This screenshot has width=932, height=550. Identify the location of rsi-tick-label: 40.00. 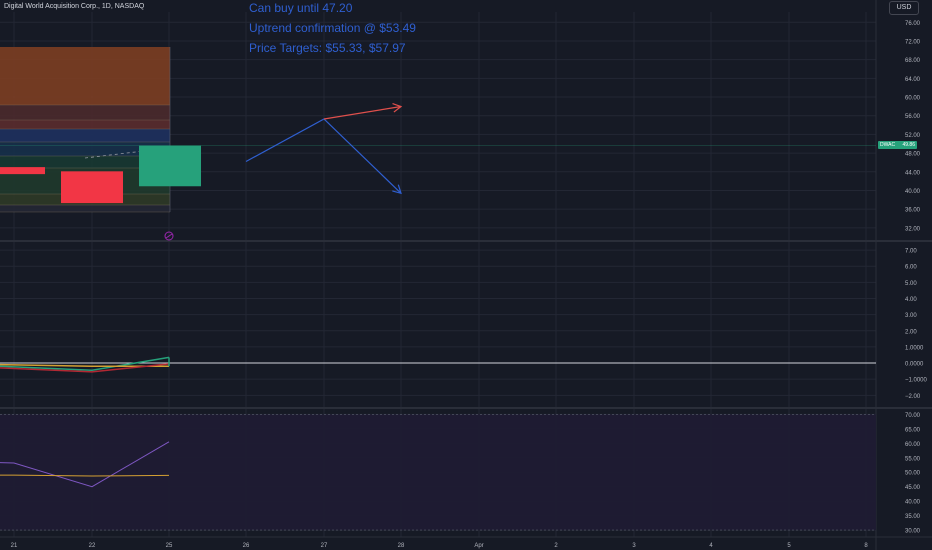
(913, 503).